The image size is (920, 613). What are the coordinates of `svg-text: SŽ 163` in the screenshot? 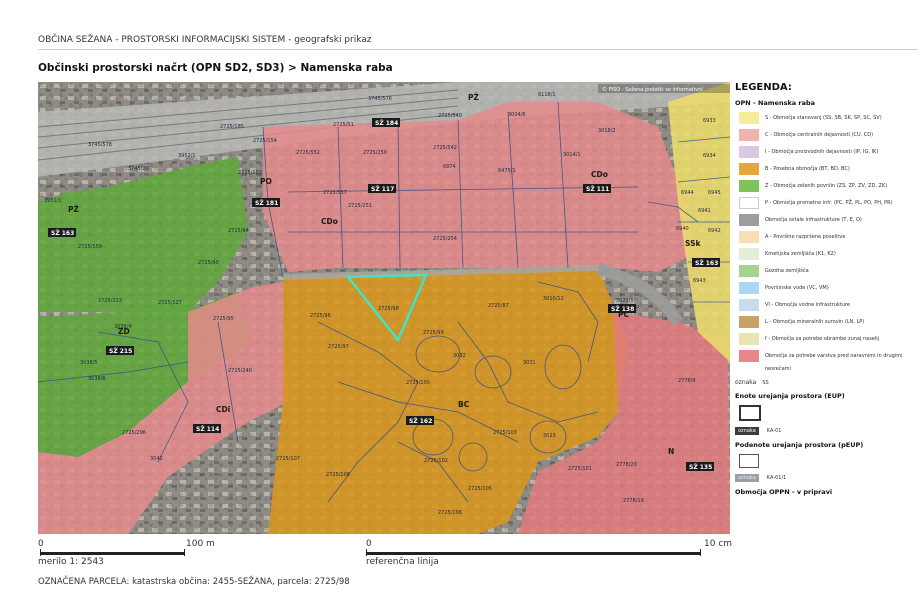 It's located at (706, 263).